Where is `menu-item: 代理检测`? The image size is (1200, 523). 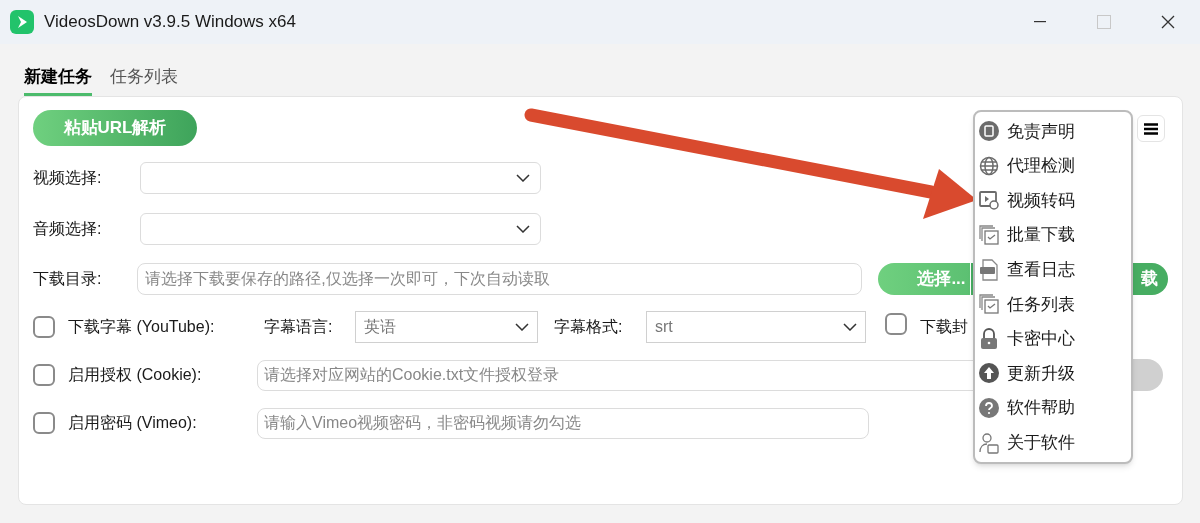
menu-item: 代理检测 is located at coordinates (1053, 166).